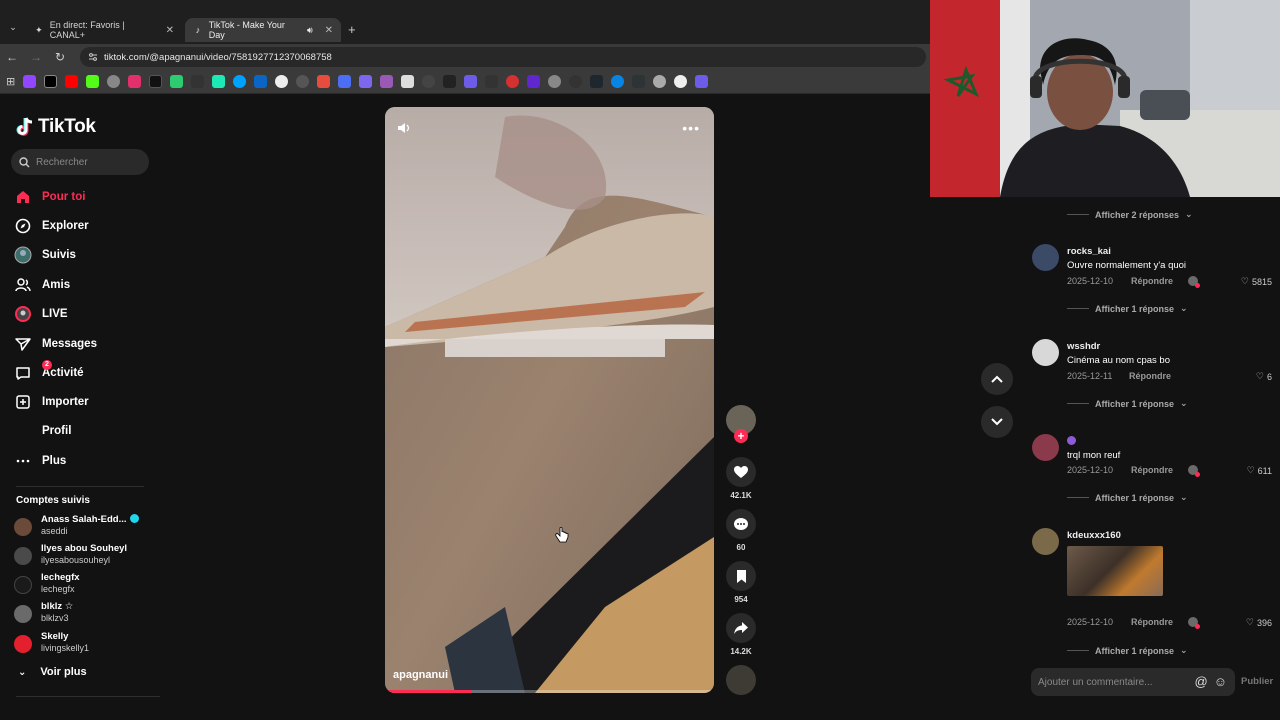 The image size is (1280, 720). What do you see at coordinates (741, 680) in the screenshot?
I see `sound-disc-button` at bounding box center [741, 680].